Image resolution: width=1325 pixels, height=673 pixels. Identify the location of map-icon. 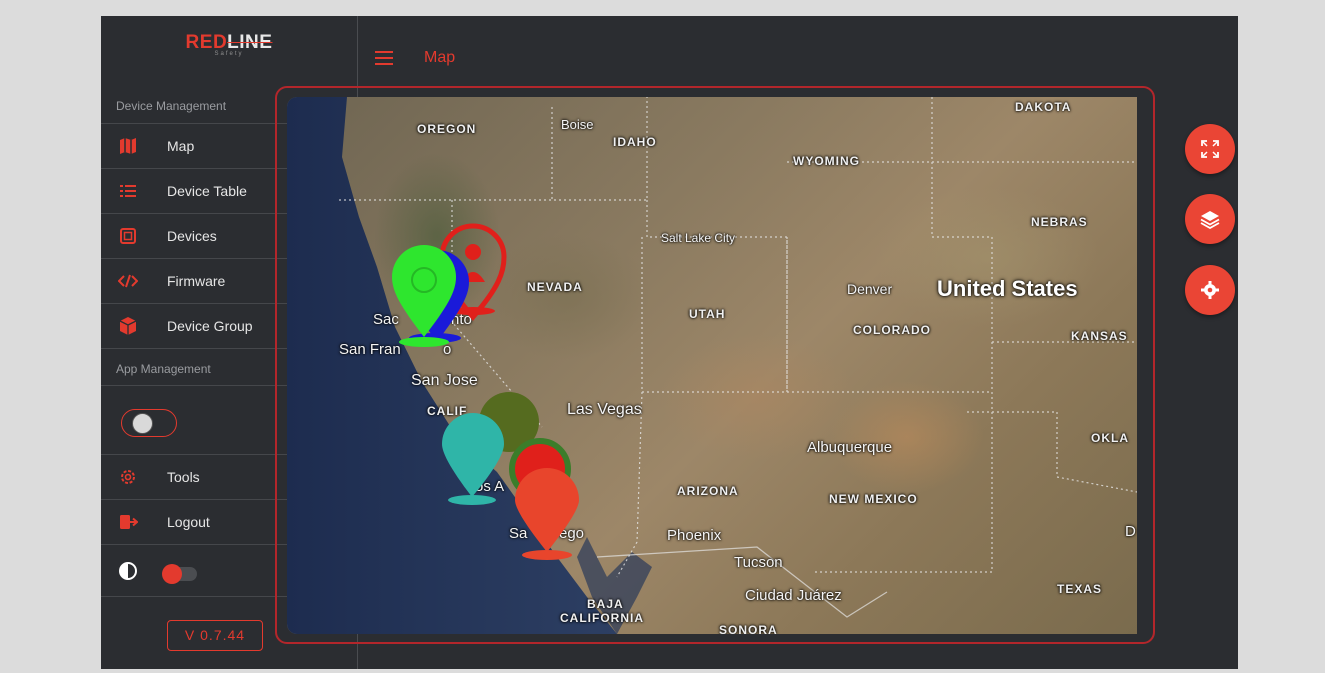
(128, 146).